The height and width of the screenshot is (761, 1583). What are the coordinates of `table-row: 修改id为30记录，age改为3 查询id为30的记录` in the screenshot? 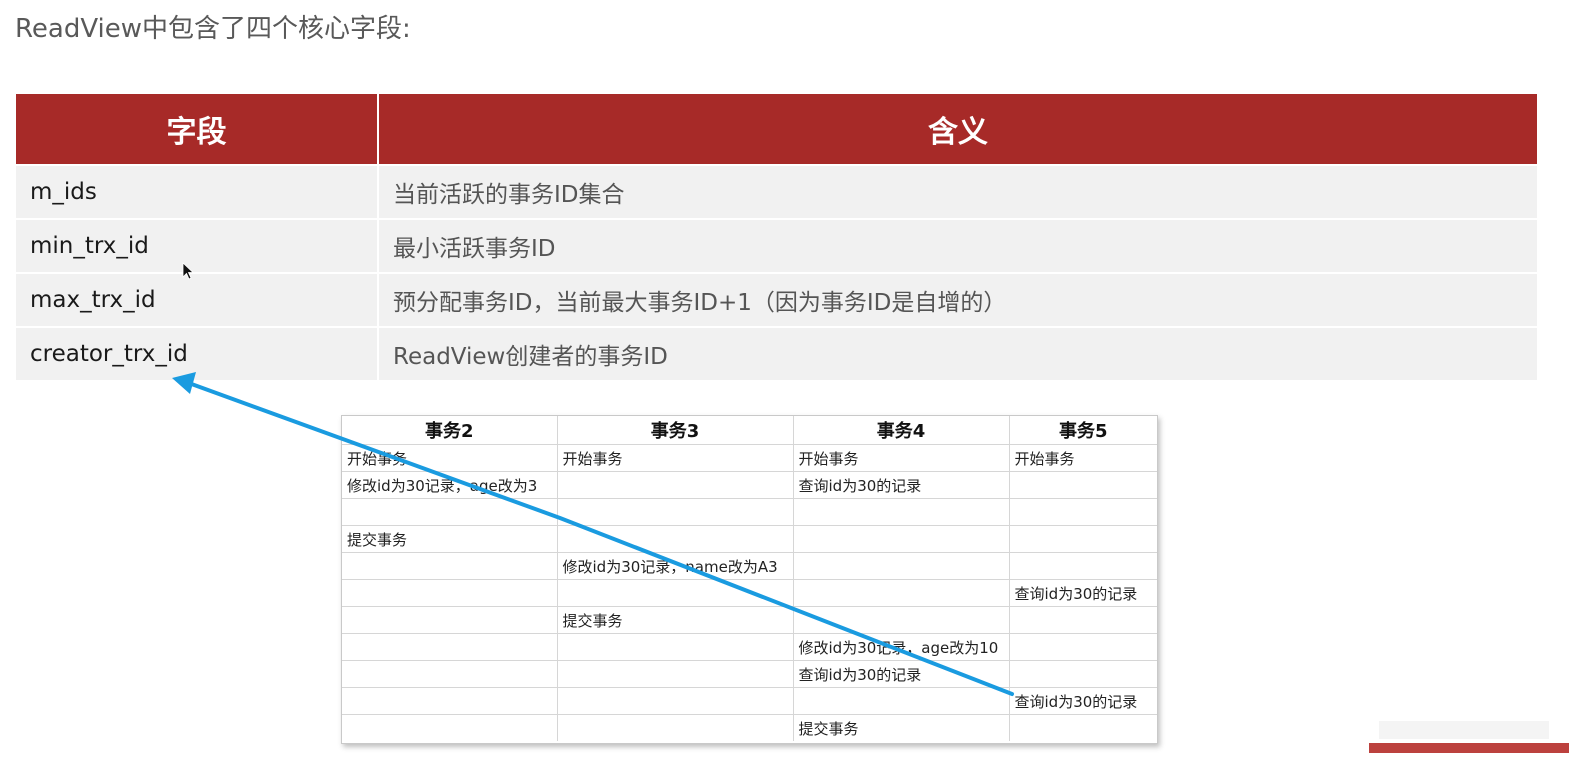 It's located at (749, 485).